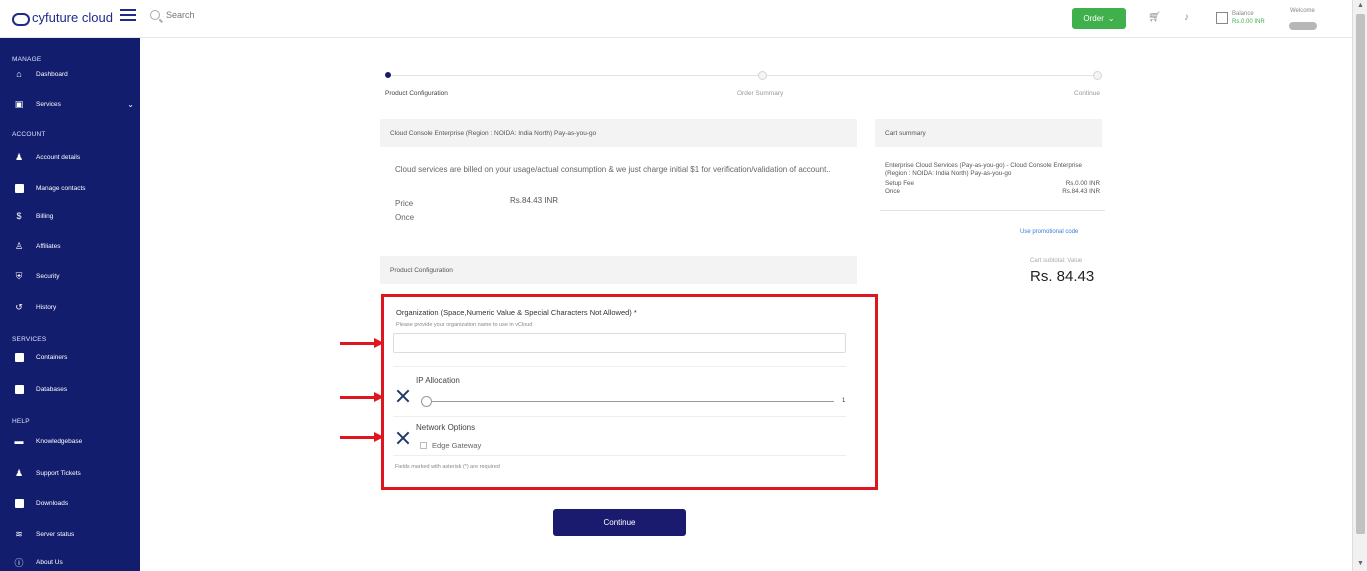  Describe the element at coordinates (416, 93) in the screenshot. I see `step-label-product-configuration: Product Configuration` at that location.